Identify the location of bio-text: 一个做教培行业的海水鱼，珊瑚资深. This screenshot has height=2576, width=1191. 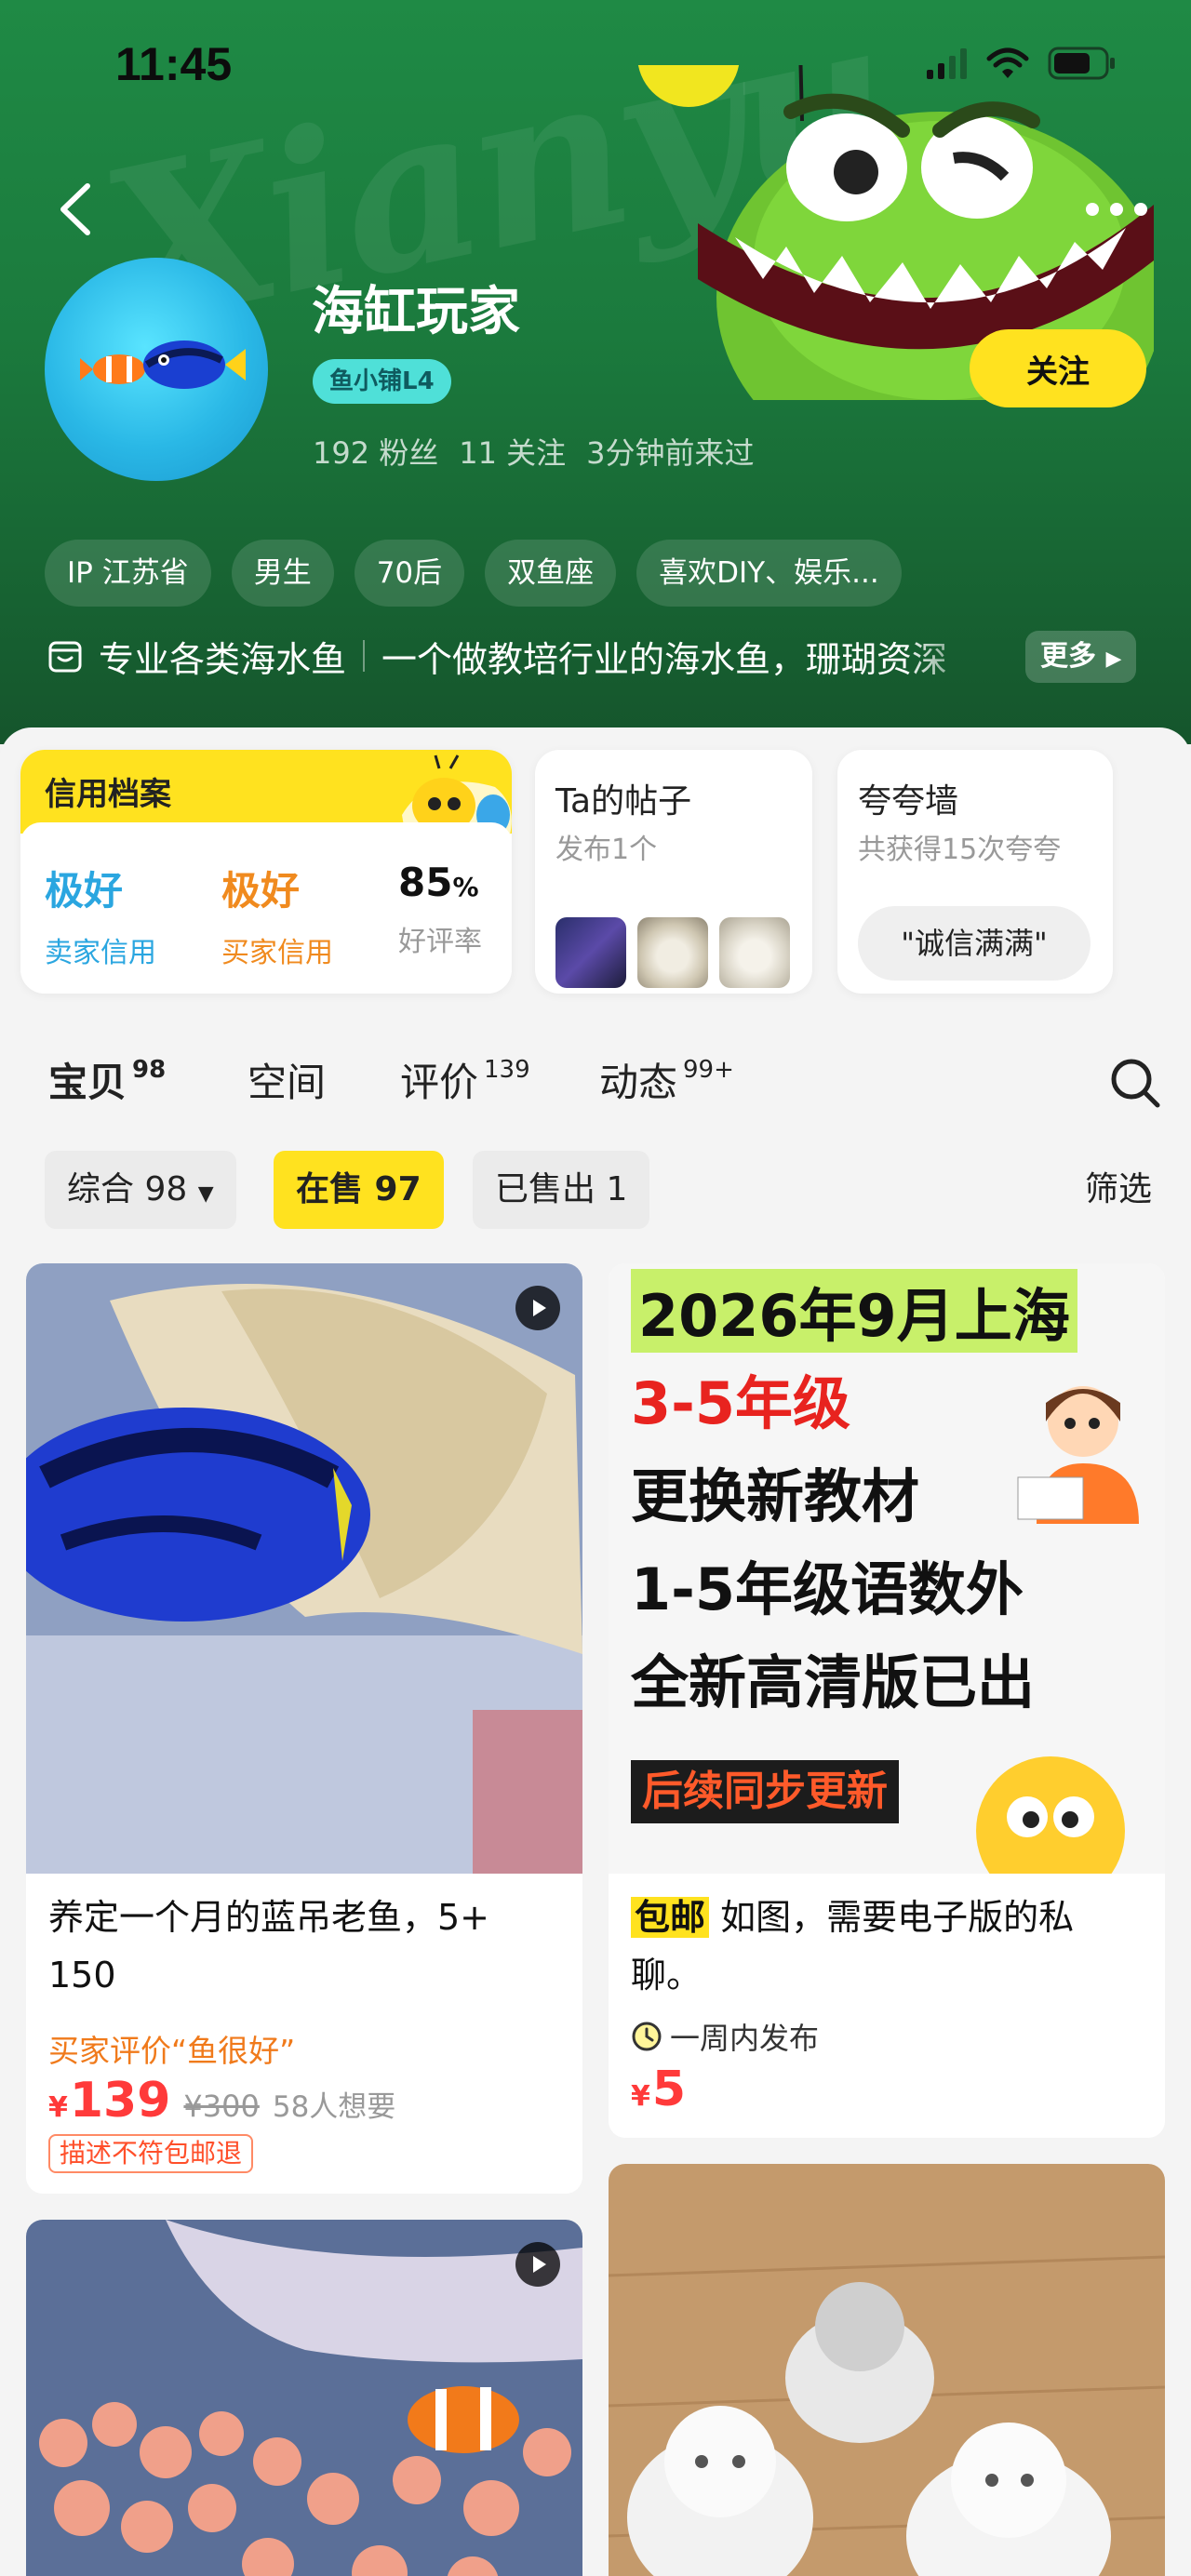
(664, 659).